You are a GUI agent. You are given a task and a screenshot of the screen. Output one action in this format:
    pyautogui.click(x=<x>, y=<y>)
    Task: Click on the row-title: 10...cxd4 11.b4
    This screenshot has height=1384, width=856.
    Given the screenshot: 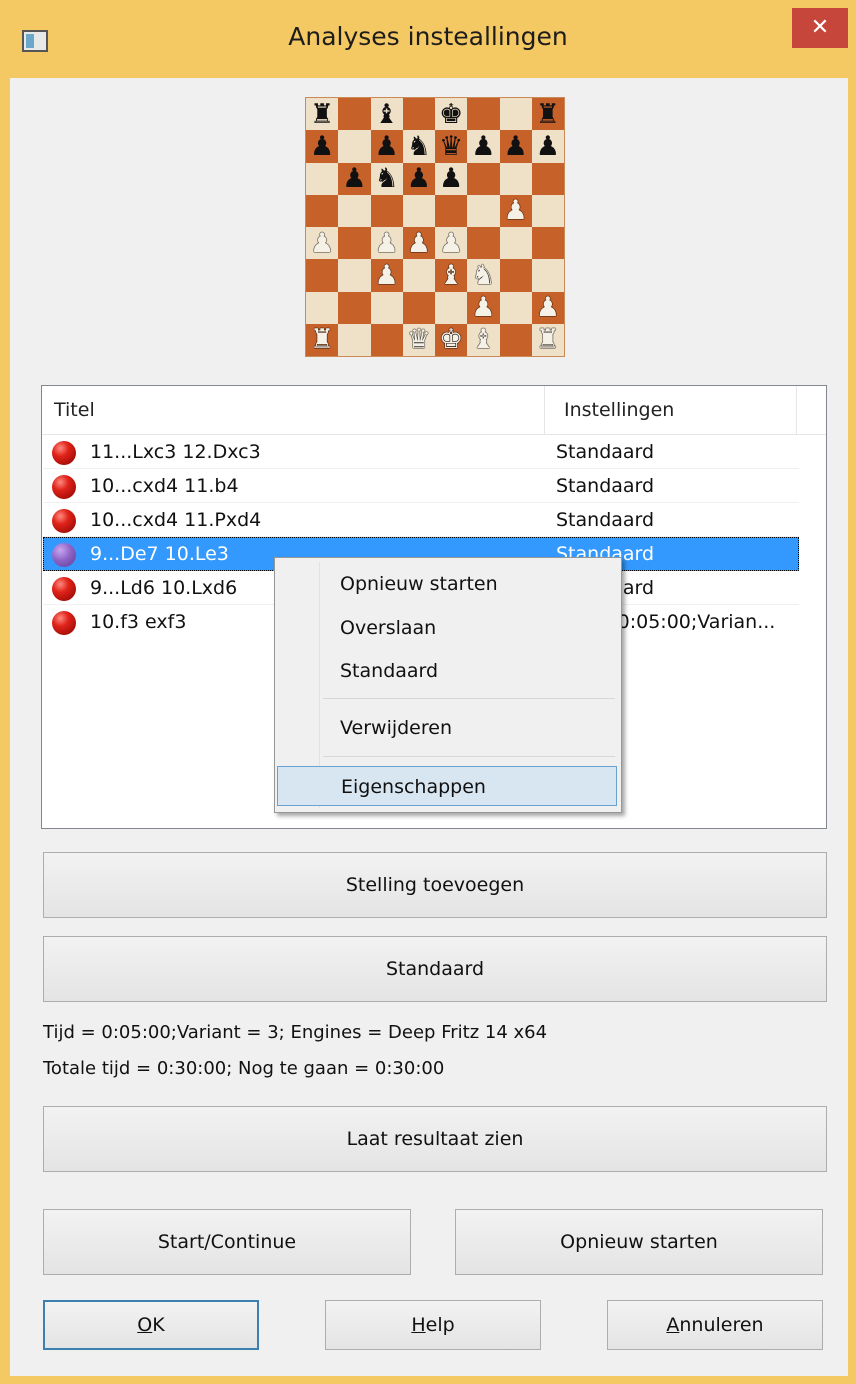 What is the action you would take?
    pyautogui.click(x=164, y=486)
    